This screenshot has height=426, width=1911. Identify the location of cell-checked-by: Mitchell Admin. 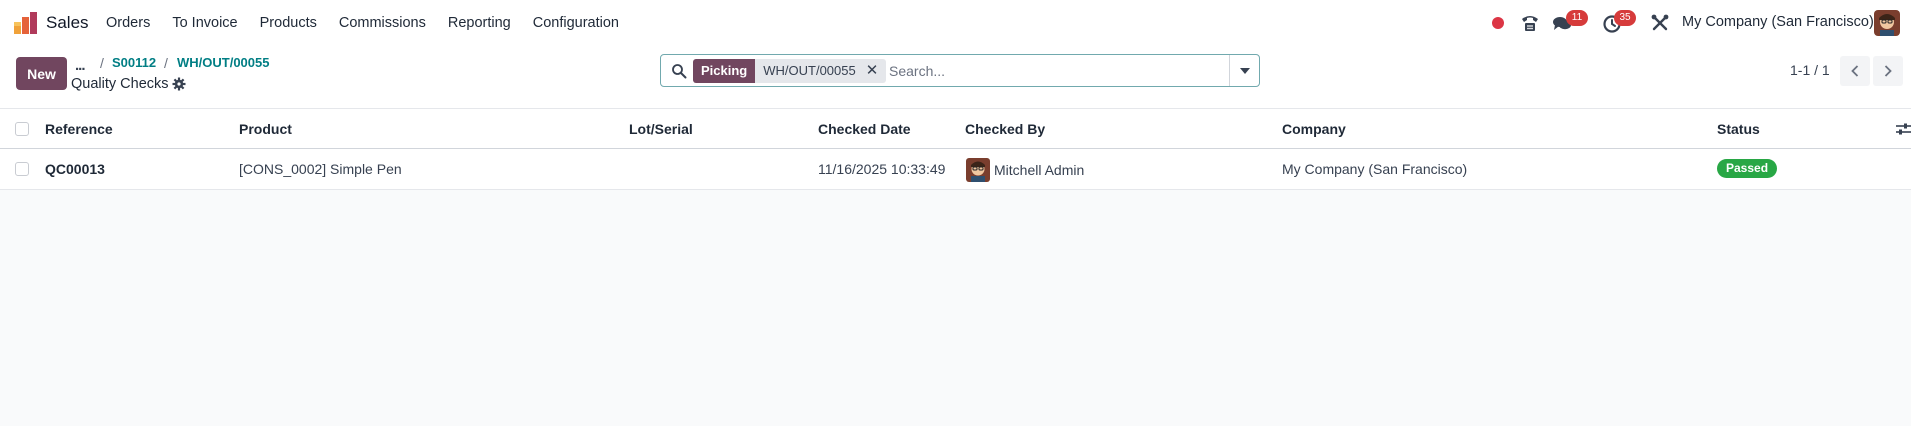
(1039, 170).